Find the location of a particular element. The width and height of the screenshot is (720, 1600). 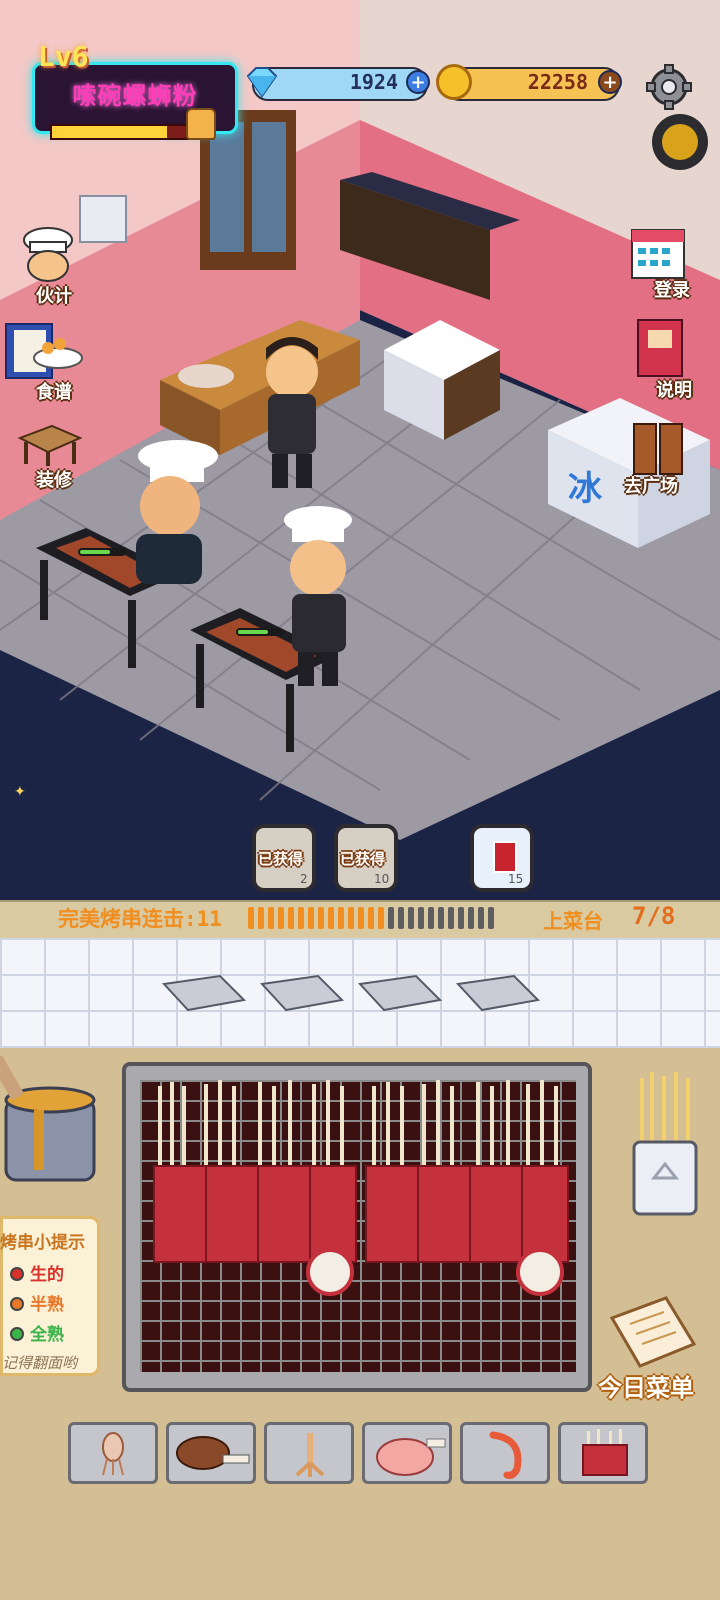

bubble-count: 2 is located at coordinates (304, 879).